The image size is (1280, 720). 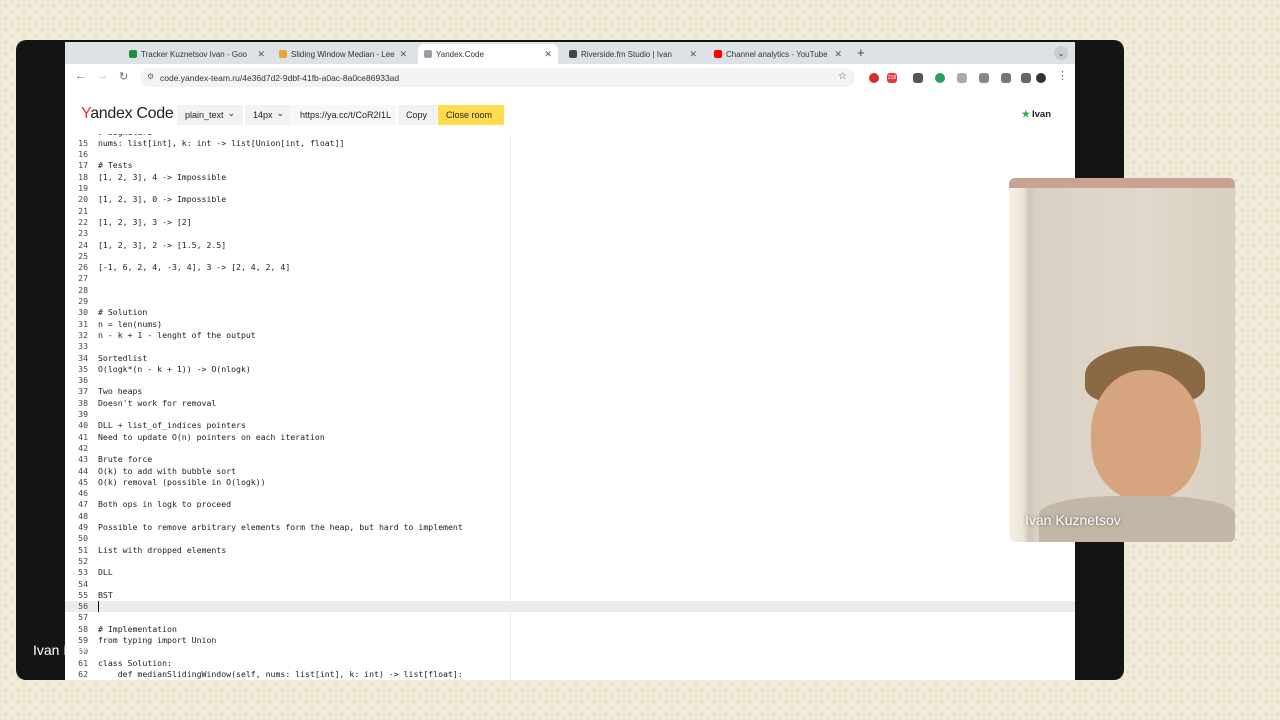 What do you see at coordinates (570, 640) in the screenshot?
I see `code-line: 59 from typing import Union` at bounding box center [570, 640].